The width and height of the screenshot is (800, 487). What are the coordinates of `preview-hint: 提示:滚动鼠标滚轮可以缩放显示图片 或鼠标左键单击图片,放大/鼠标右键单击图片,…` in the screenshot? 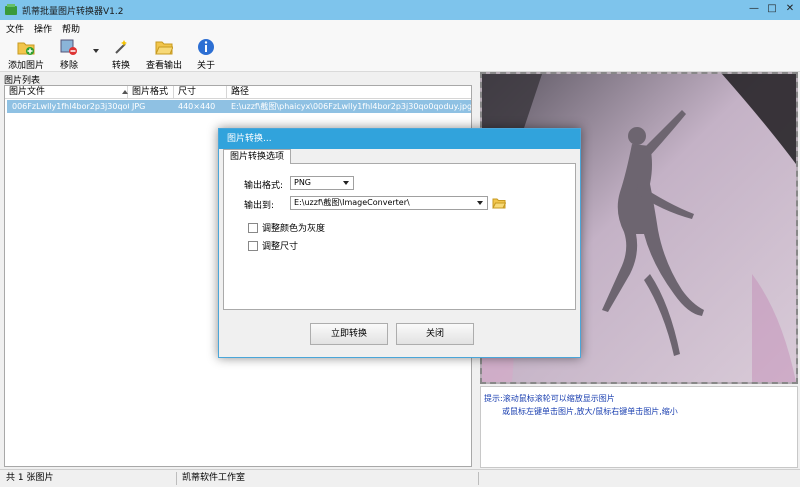 It's located at (581, 405).